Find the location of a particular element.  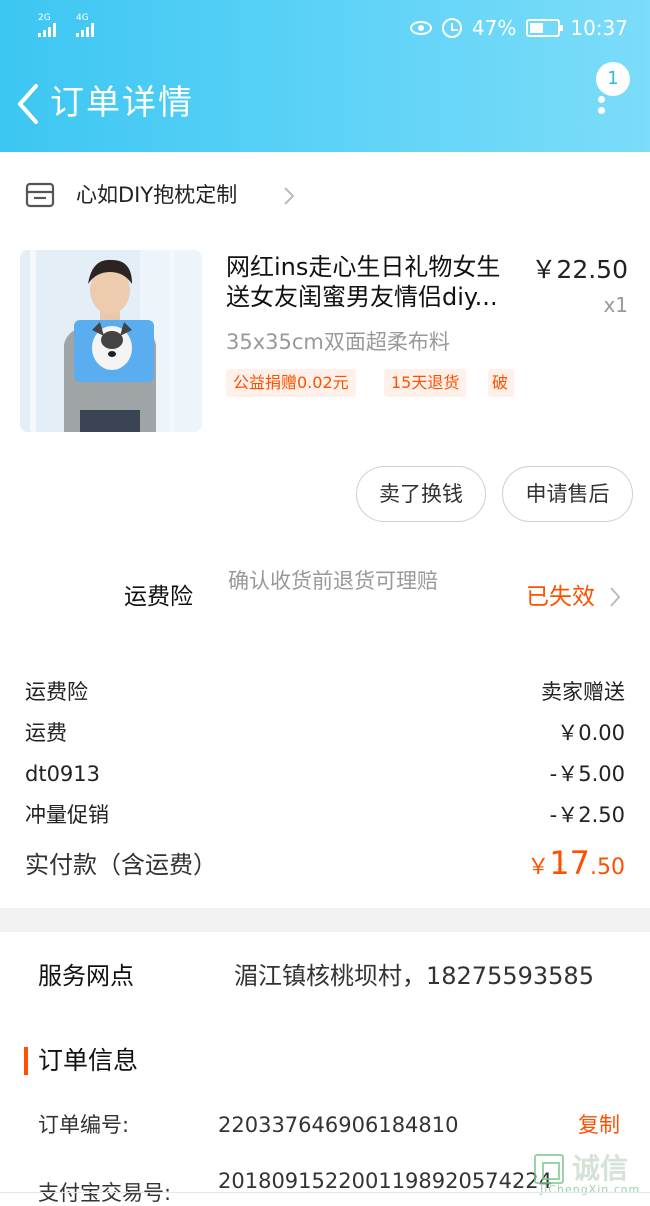

store-icon is located at coordinates (40, 195).